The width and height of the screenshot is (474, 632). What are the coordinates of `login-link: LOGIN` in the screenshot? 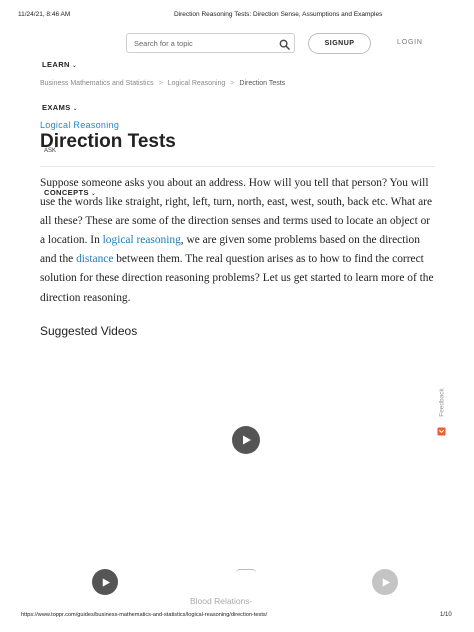 It's located at (410, 42).